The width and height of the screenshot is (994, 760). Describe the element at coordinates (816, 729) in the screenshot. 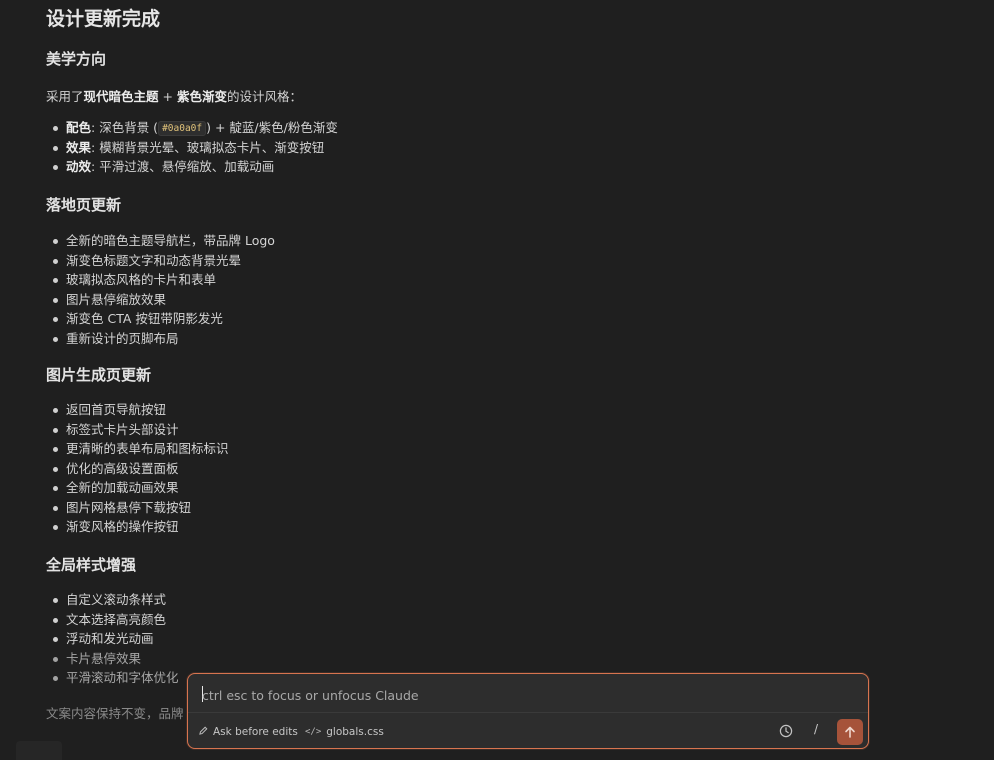

I see `slash-command-button: /` at that location.